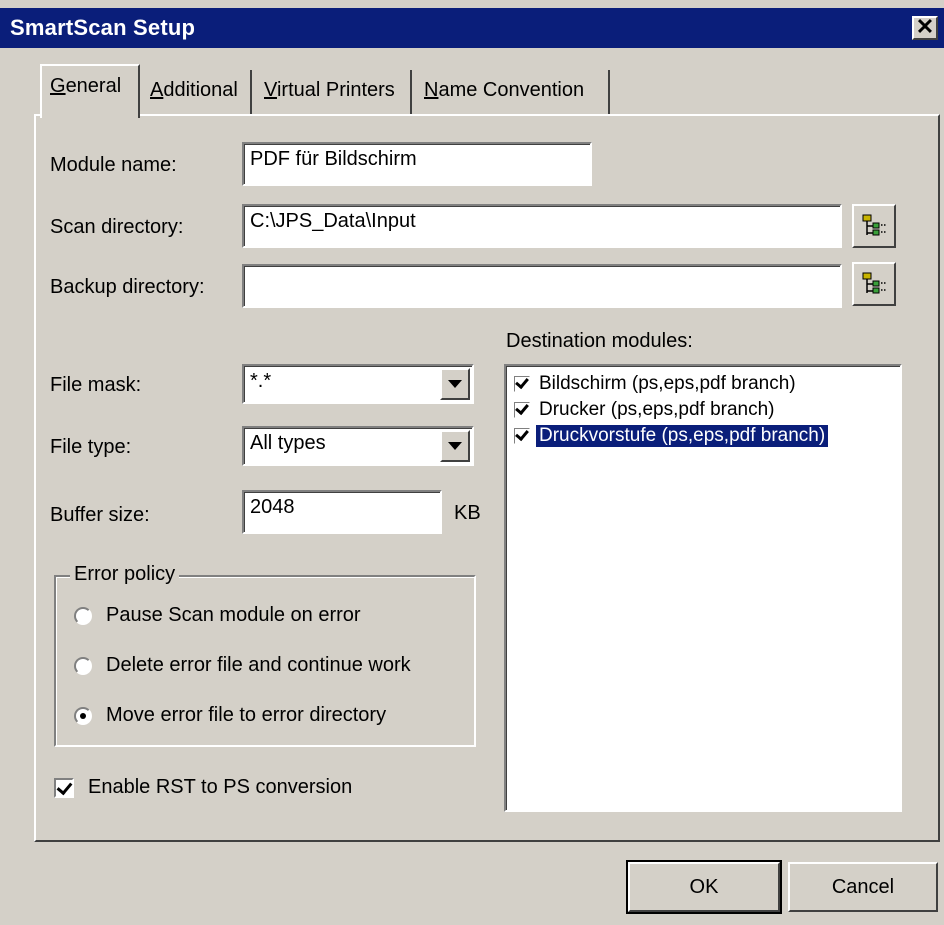 Image resolution: width=944 pixels, height=925 pixels. I want to click on enable-rst-label: Enable RST to PS conversion, so click(220, 787).